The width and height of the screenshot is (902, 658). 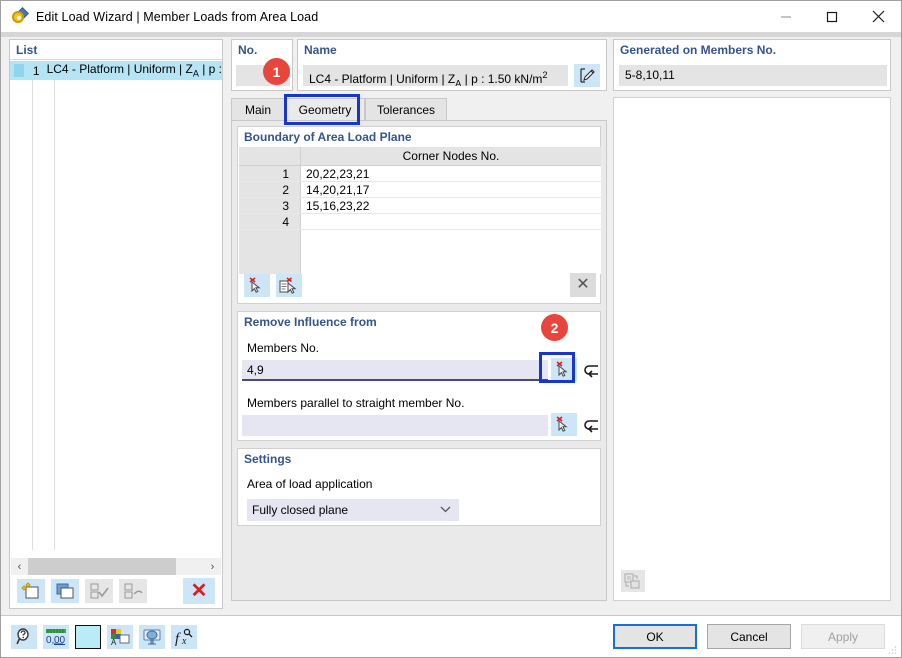 I want to click on invert-selection-button, so click(x=133, y=591).